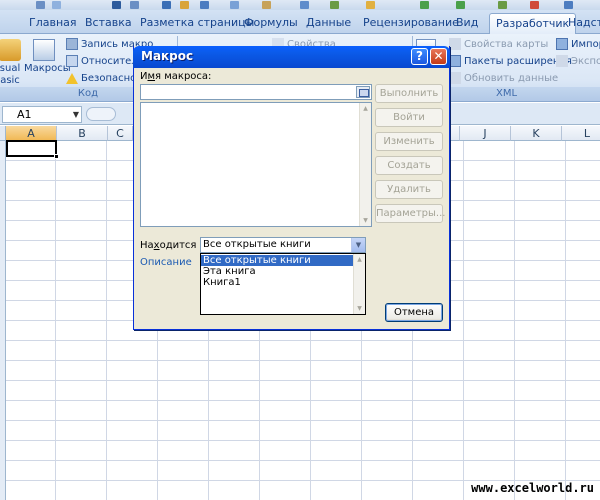 The width and height of the screenshot is (600, 500). Describe the element at coordinates (166, 262) in the screenshot. I see `description-label: Описание` at that location.